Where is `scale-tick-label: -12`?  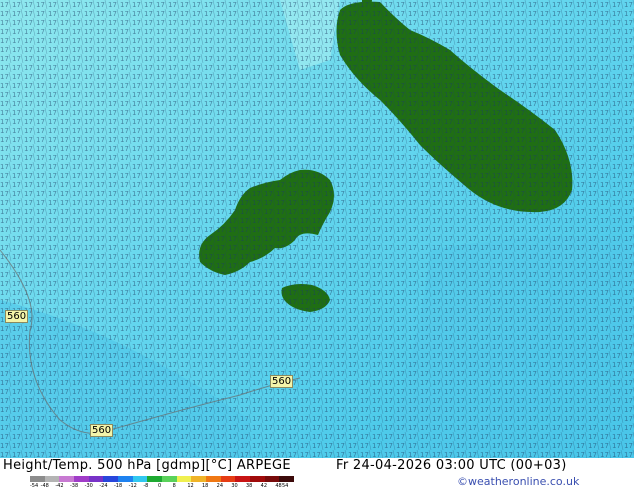
scale-tick-label: -12 is located at coordinates (132, 486).